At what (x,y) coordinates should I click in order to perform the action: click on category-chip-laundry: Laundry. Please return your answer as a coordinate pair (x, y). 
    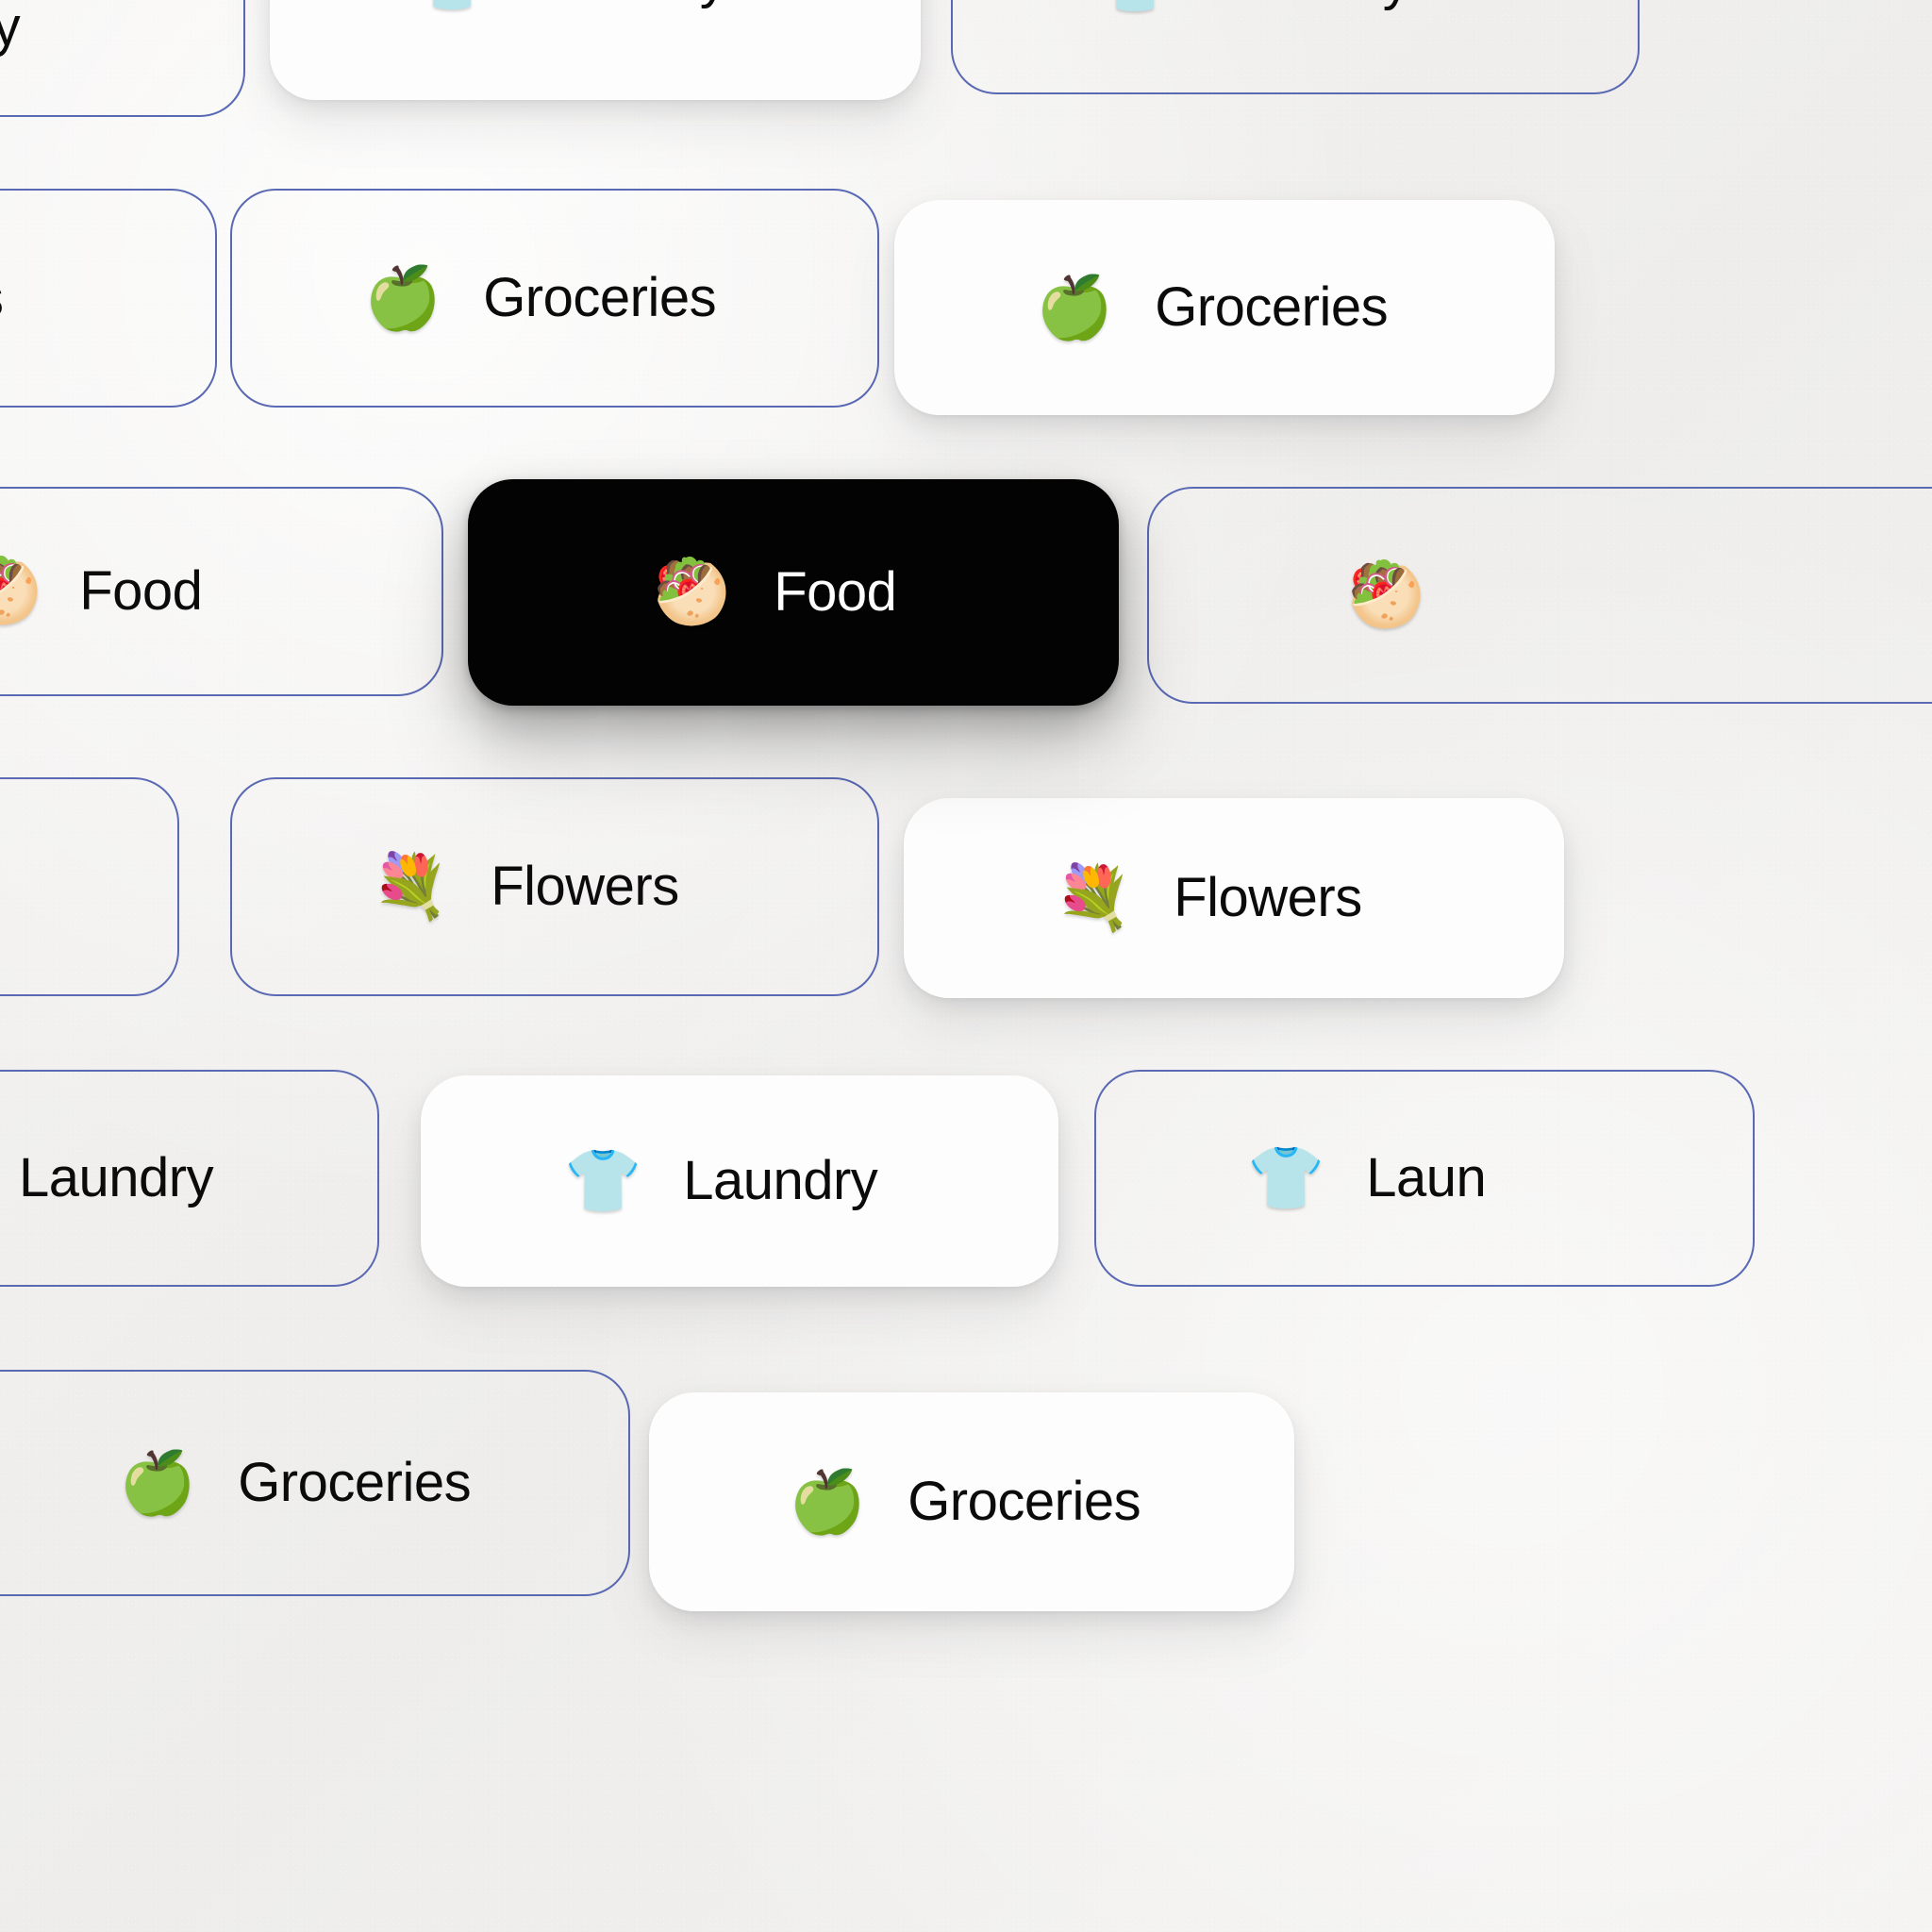
    Looking at the image, I should click on (190, 1179).